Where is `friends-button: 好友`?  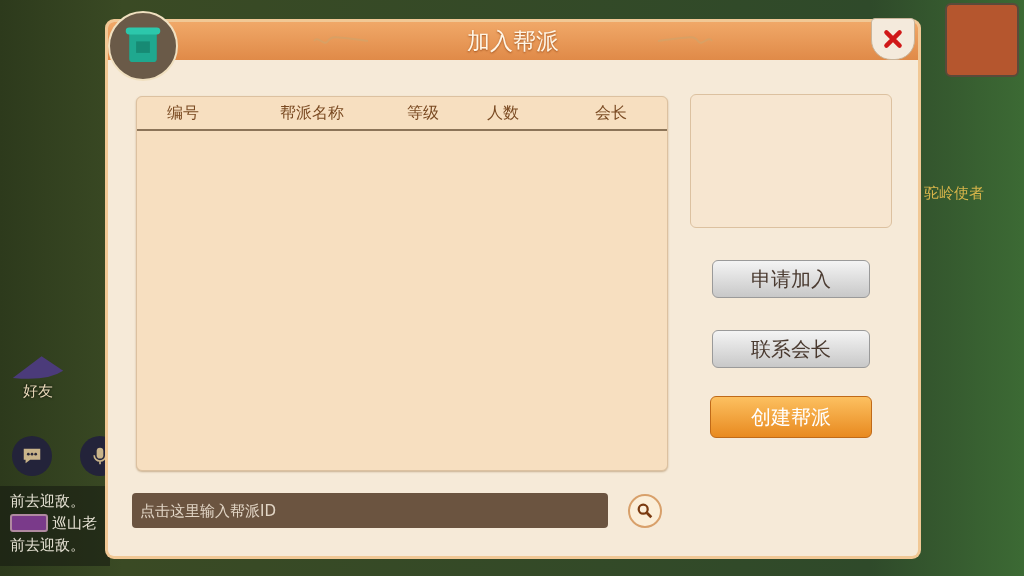 friends-button: 好友 is located at coordinates (38, 384).